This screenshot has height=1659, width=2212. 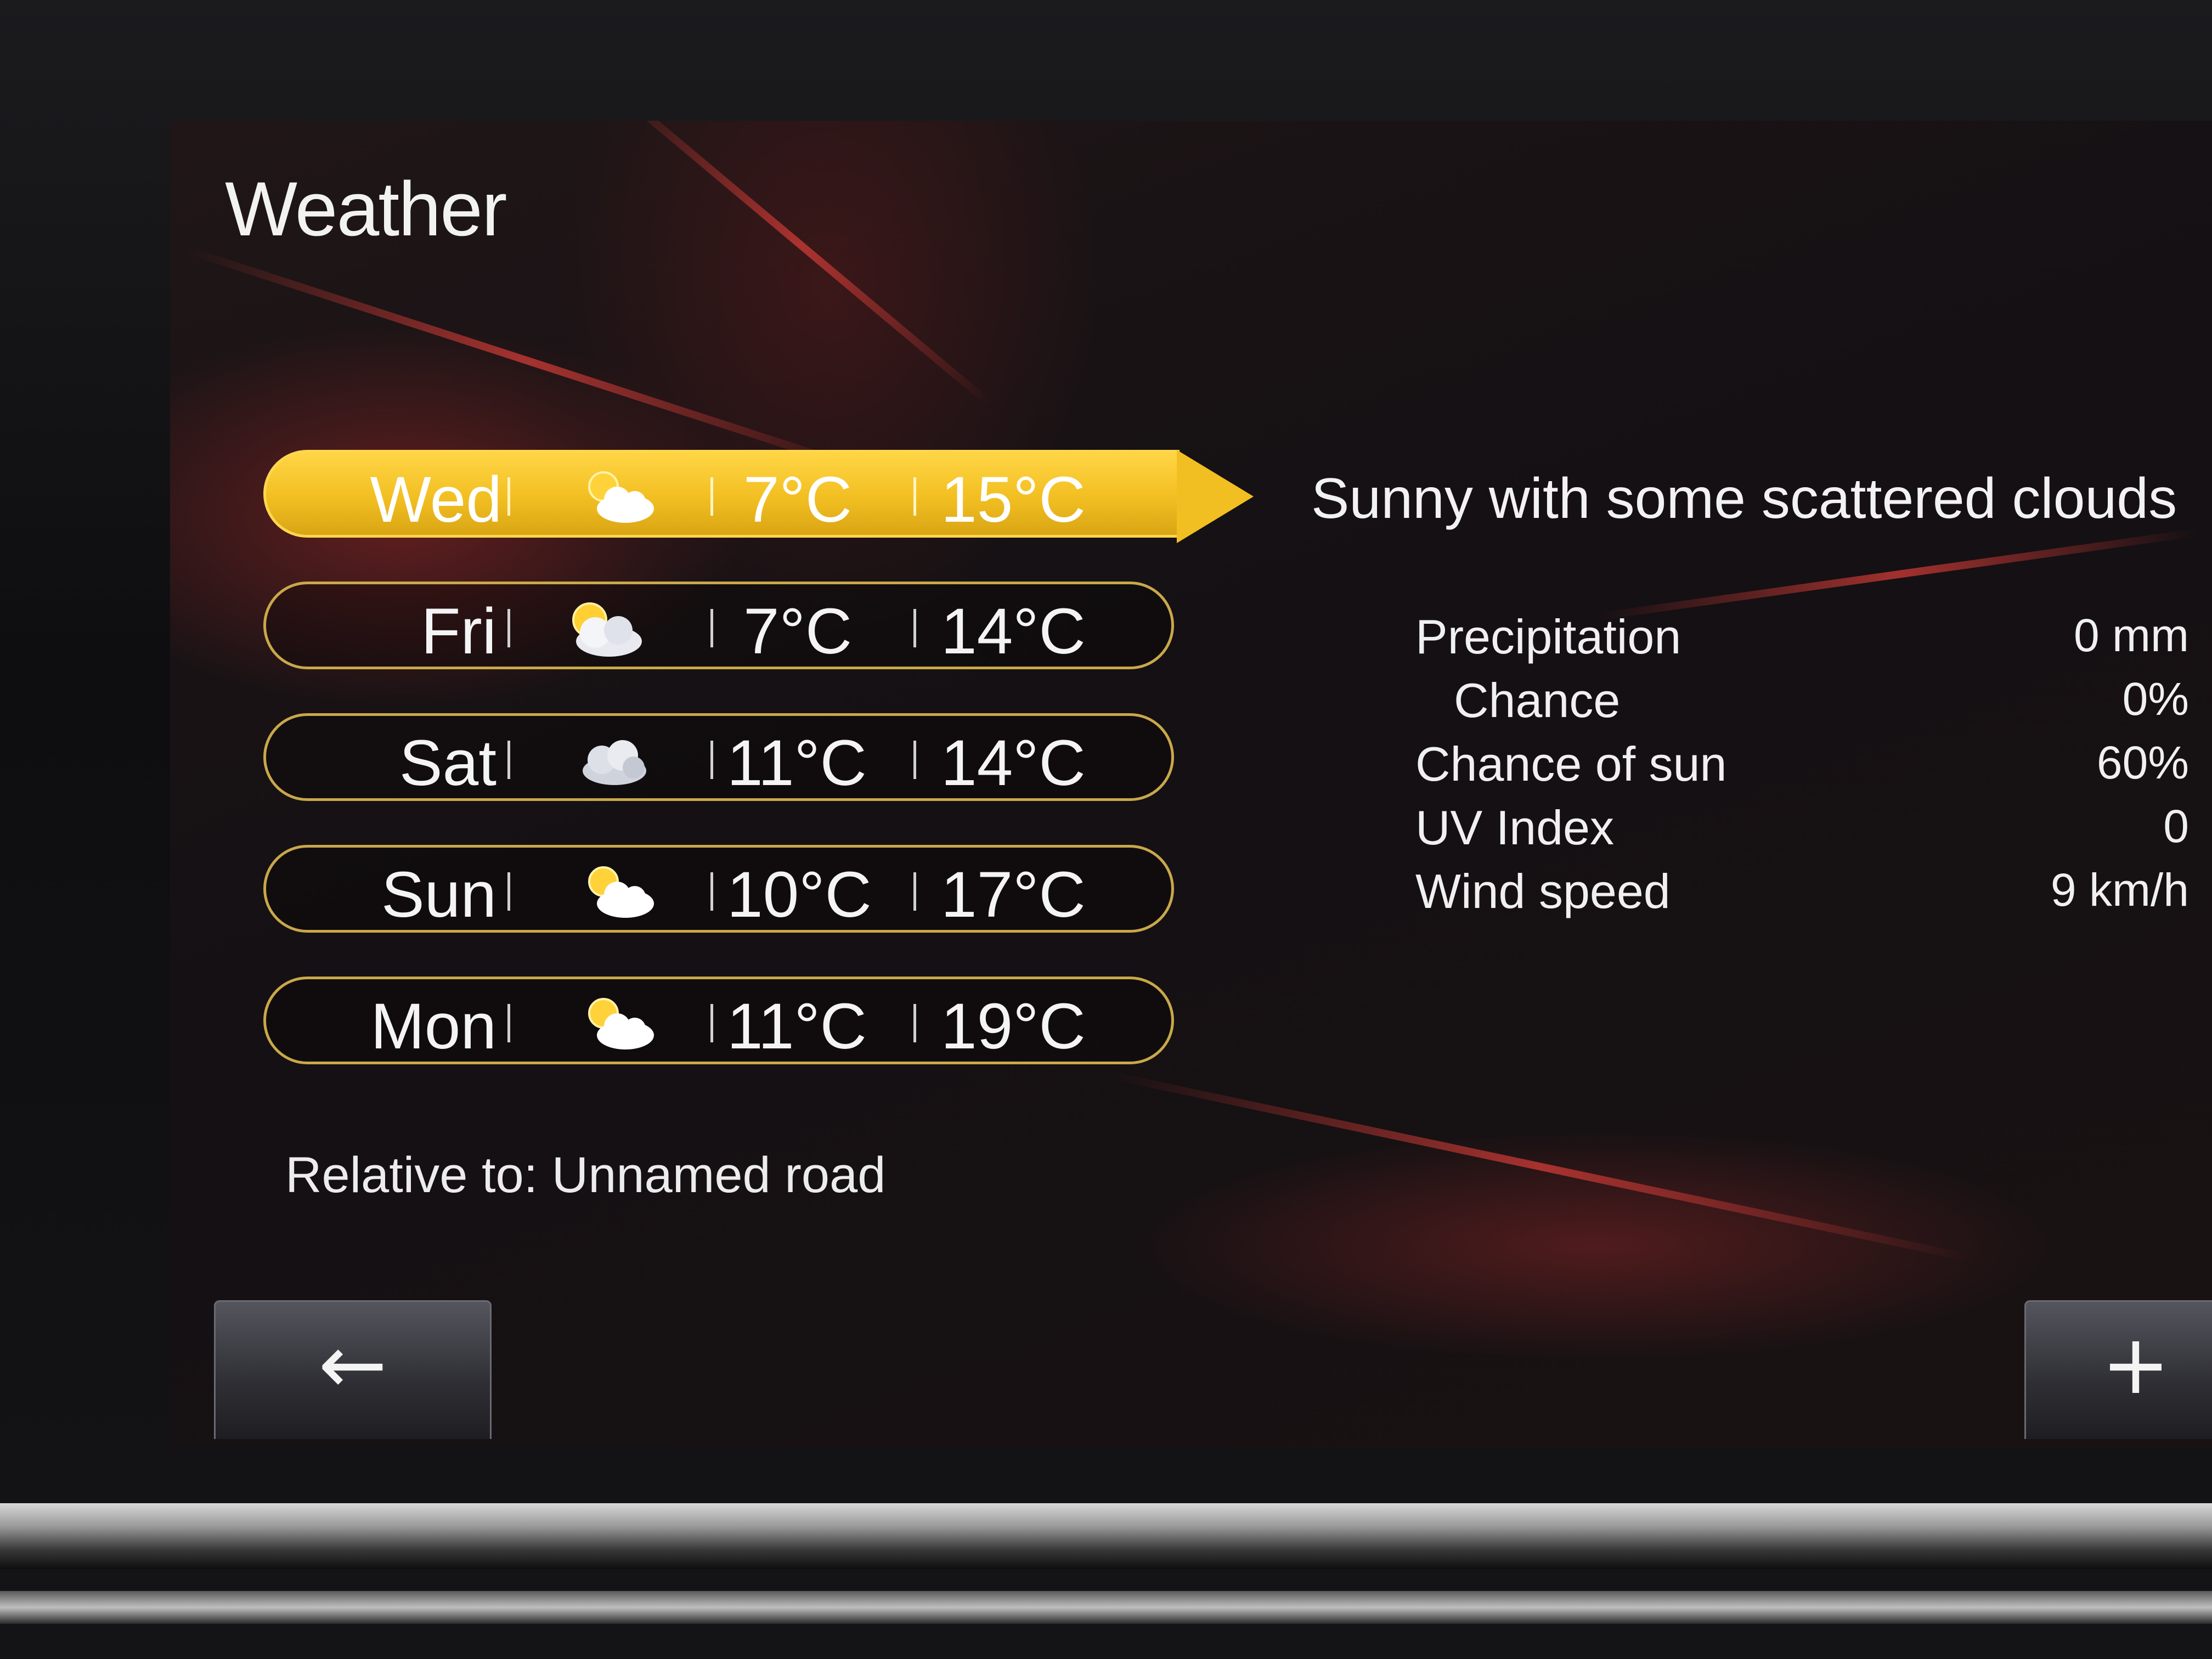 What do you see at coordinates (2131, 635) in the screenshot?
I see `detail-value: 0 mm` at bounding box center [2131, 635].